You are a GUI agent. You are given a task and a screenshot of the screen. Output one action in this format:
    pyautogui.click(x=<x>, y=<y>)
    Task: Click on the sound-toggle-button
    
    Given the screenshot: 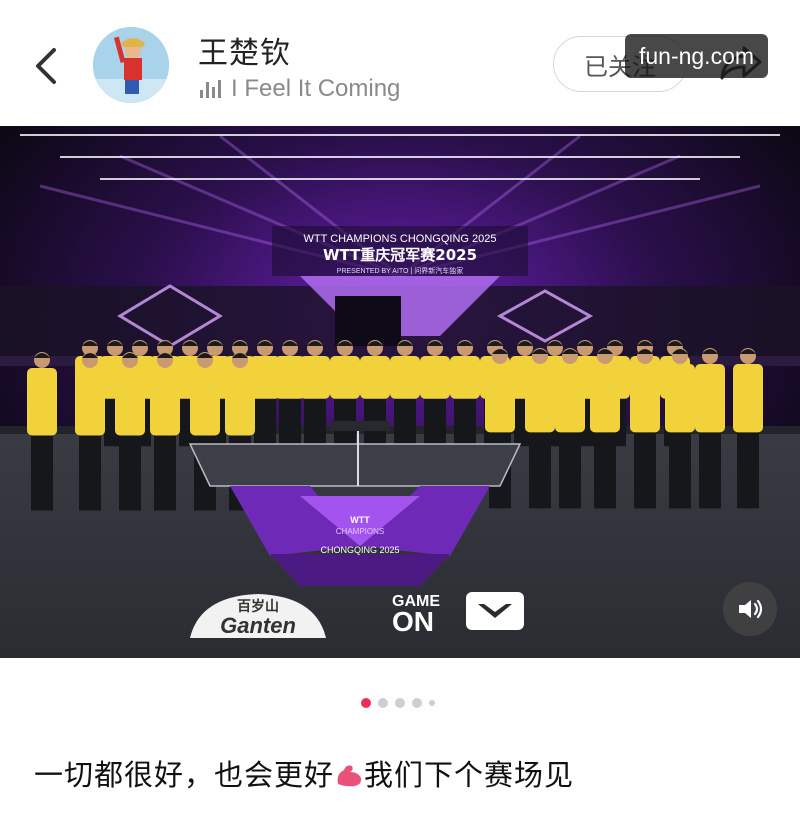 What is the action you would take?
    pyautogui.click(x=750, y=609)
    